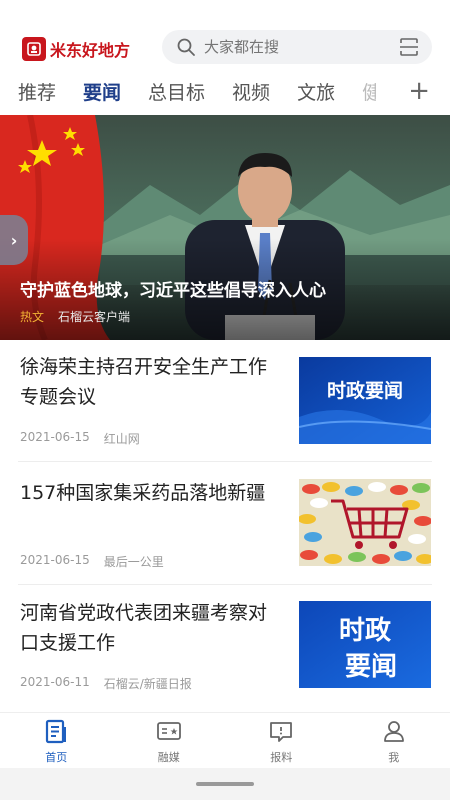 Image resolution: width=450 pixels, height=800 pixels. Describe the element at coordinates (409, 47) in the screenshot. I see `scan-icon` at that location.